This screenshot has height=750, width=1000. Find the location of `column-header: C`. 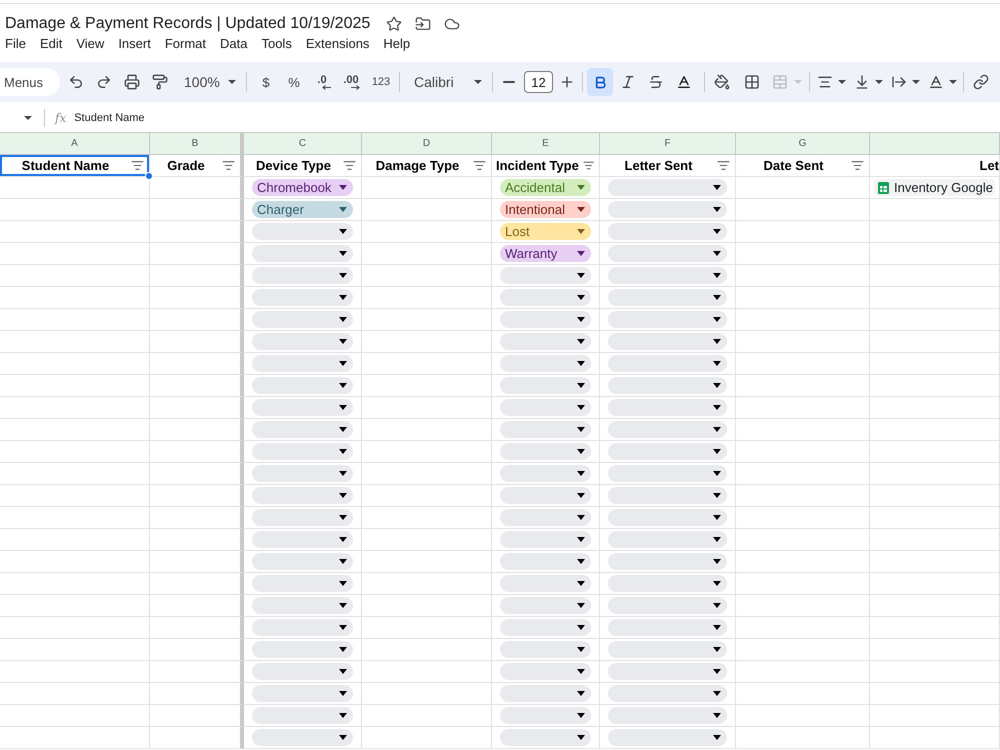

column-header: C is located at coordinates (303, 144).